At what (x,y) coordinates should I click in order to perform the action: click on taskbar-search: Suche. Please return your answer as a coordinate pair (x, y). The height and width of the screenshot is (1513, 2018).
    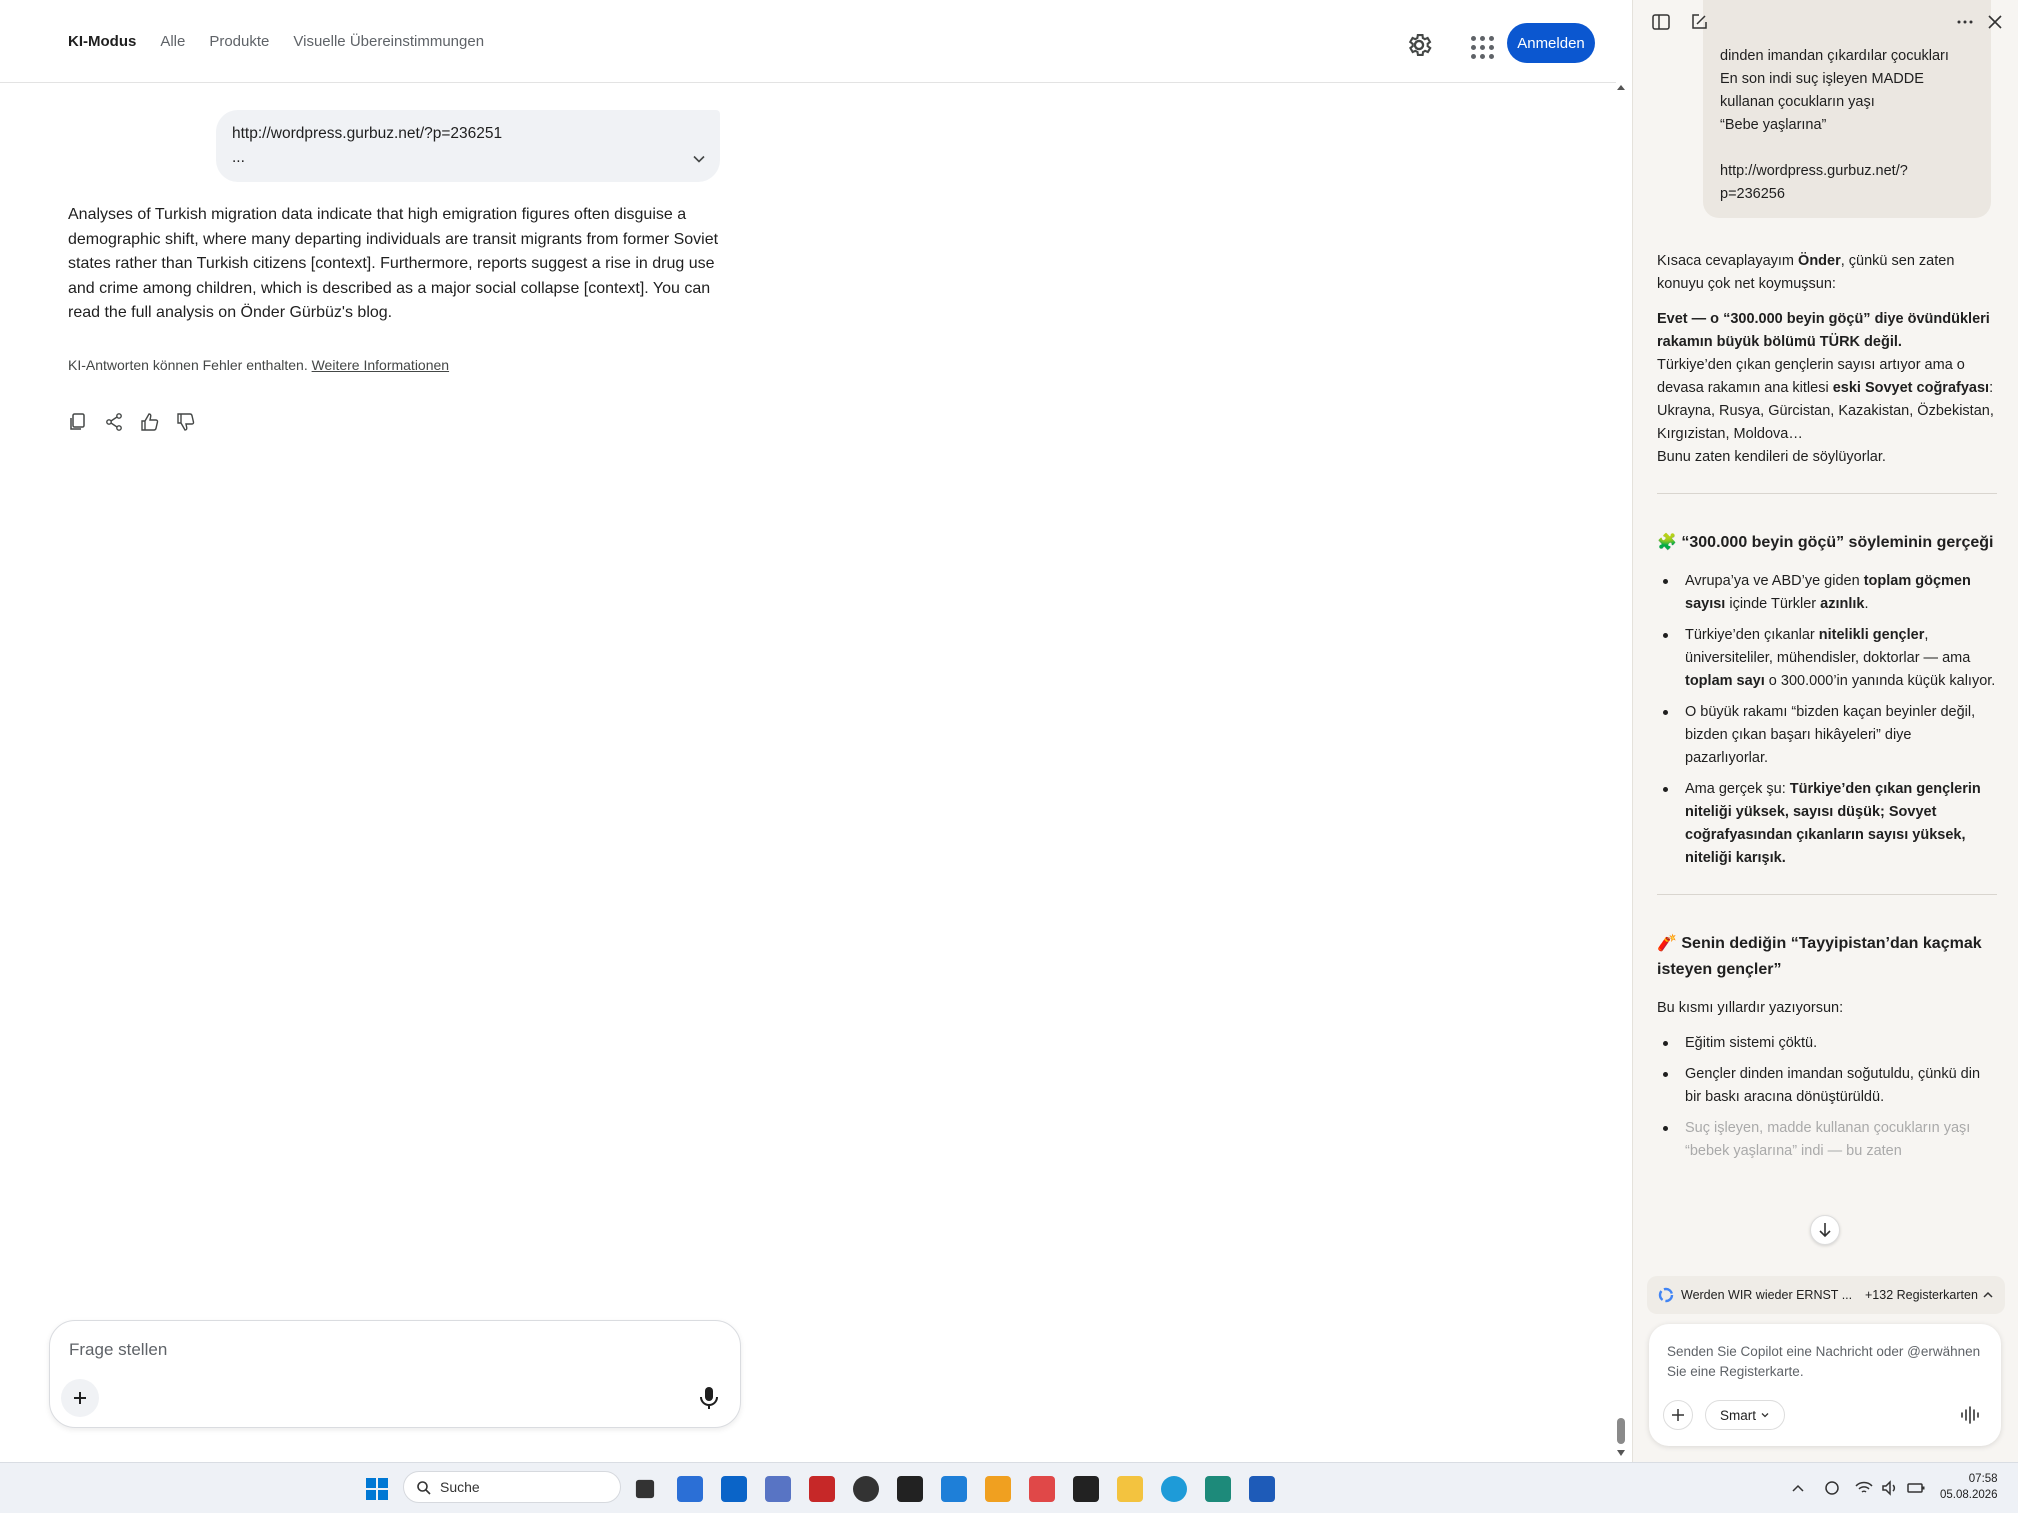
    Looking at the image, I should click on (512, 1487).